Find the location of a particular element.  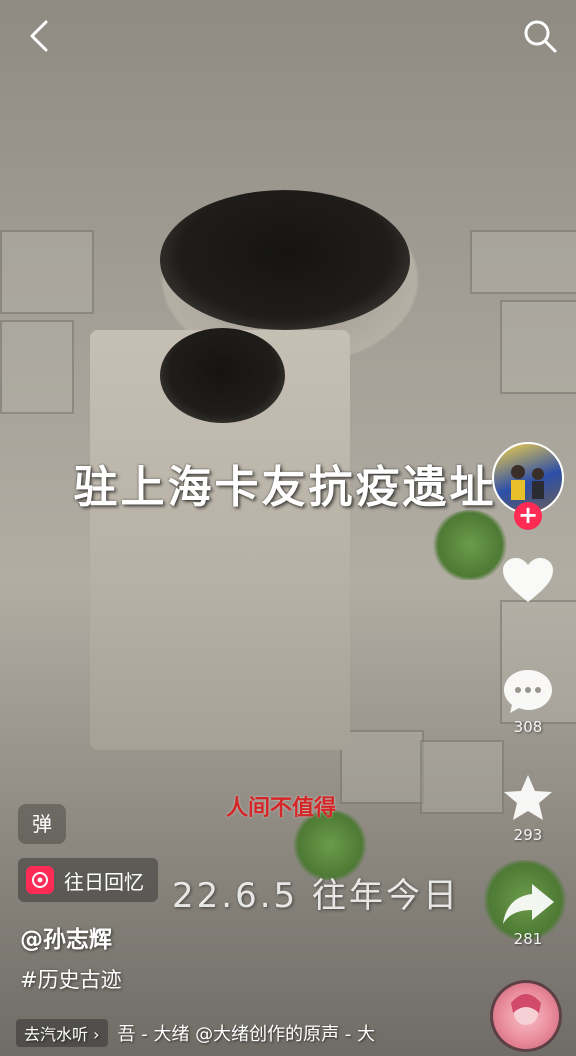

video-overlay-caption: 驻上海卡友抗疫遗址 is located at coordinates (285, 487).